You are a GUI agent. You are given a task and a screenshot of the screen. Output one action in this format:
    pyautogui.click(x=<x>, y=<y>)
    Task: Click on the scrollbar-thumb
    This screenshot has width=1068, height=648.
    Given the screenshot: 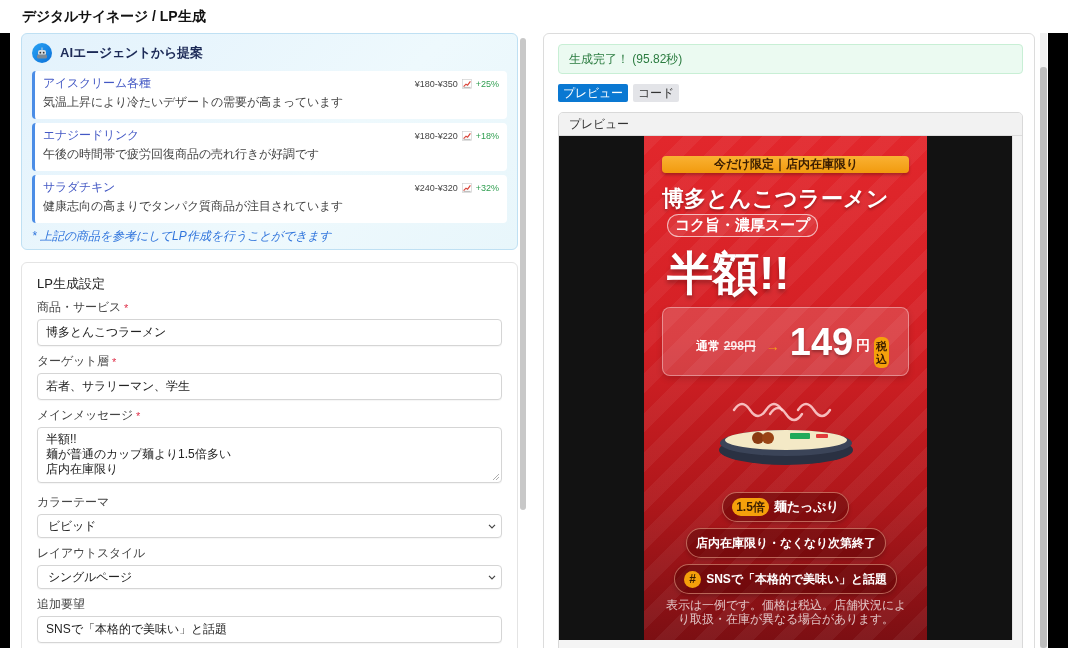 What is the action you would take?
    pyautogui.click(x=523, y=274)
    